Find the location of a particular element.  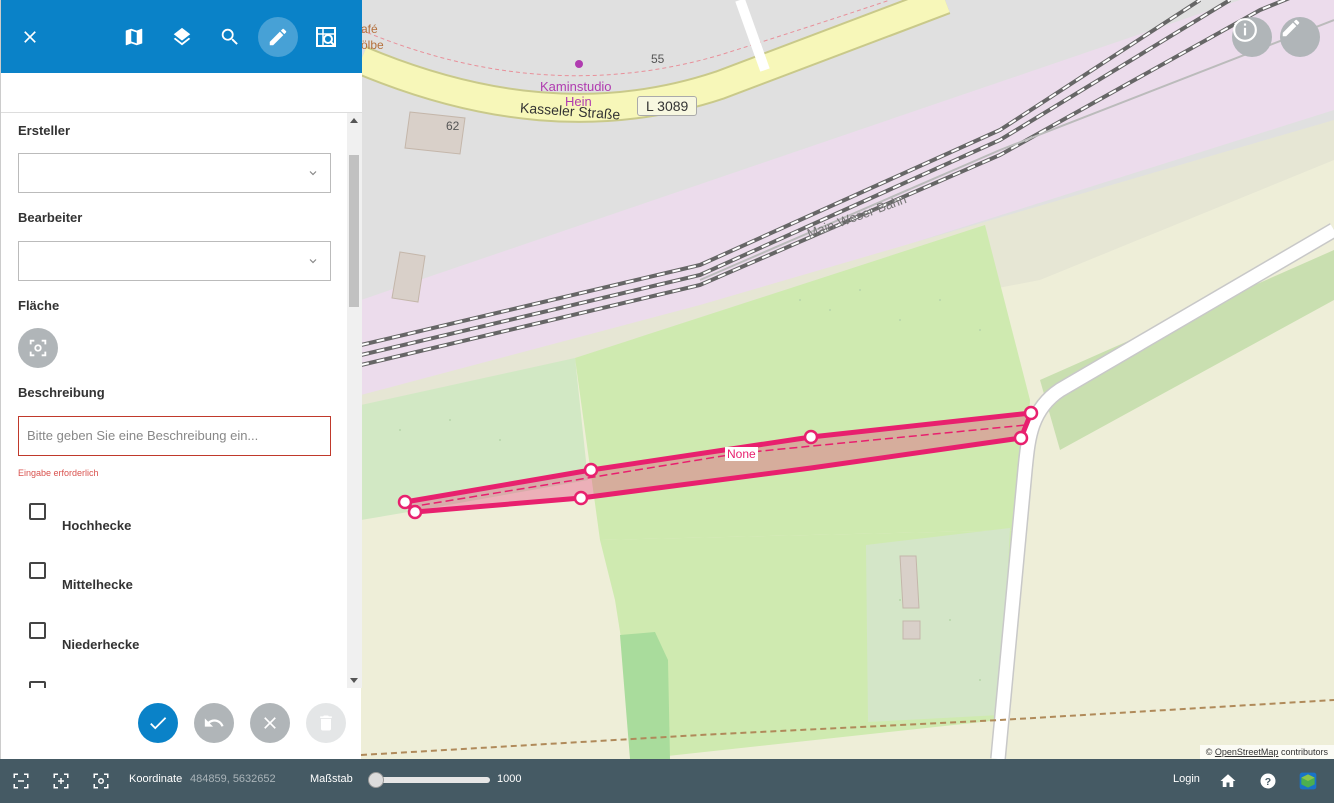

locate-button is located at coordinates (101, 781).